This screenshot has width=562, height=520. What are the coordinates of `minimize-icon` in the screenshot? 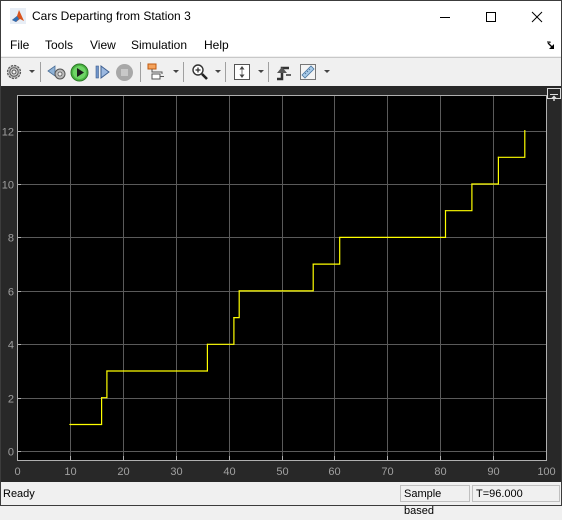 It's located at (445, 17).